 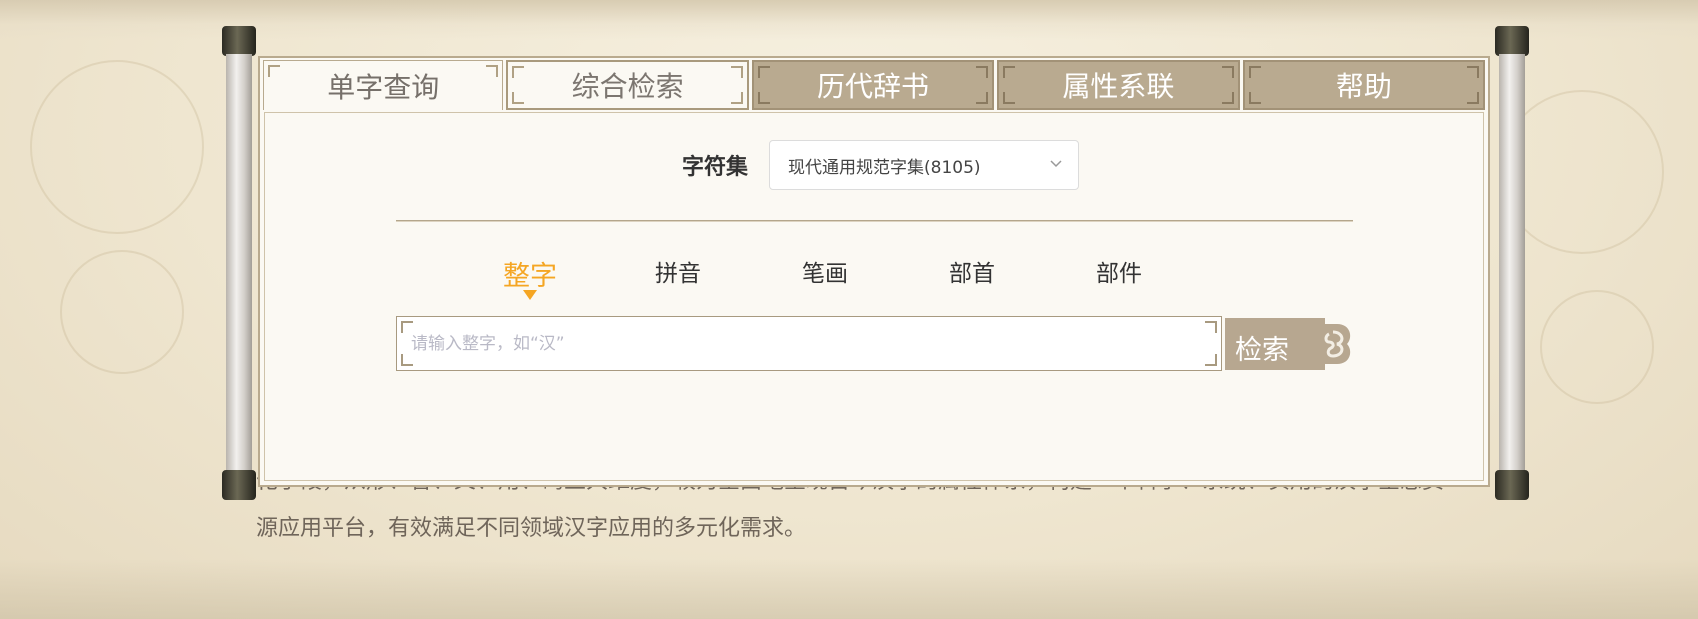 I want to click on search-button: 检索, so click(x=1289, y=344).